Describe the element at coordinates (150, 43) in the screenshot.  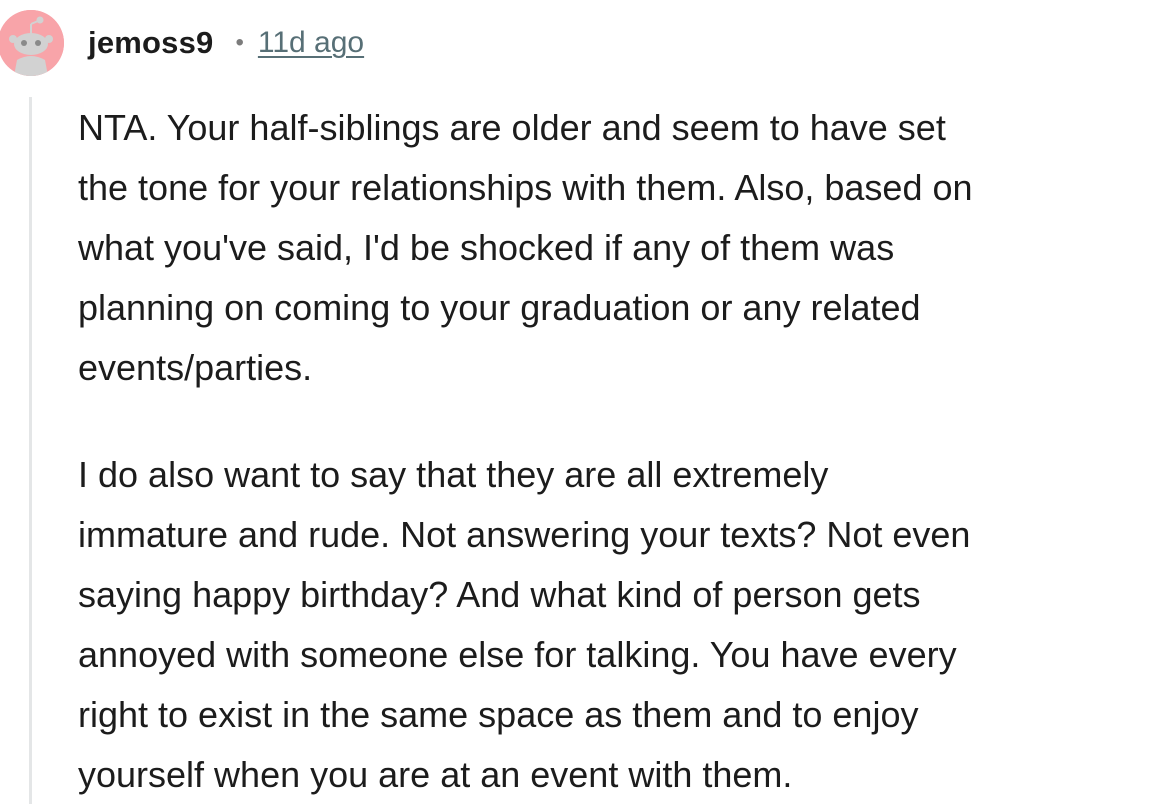
I see `comment-author: jemoss9` at that location.